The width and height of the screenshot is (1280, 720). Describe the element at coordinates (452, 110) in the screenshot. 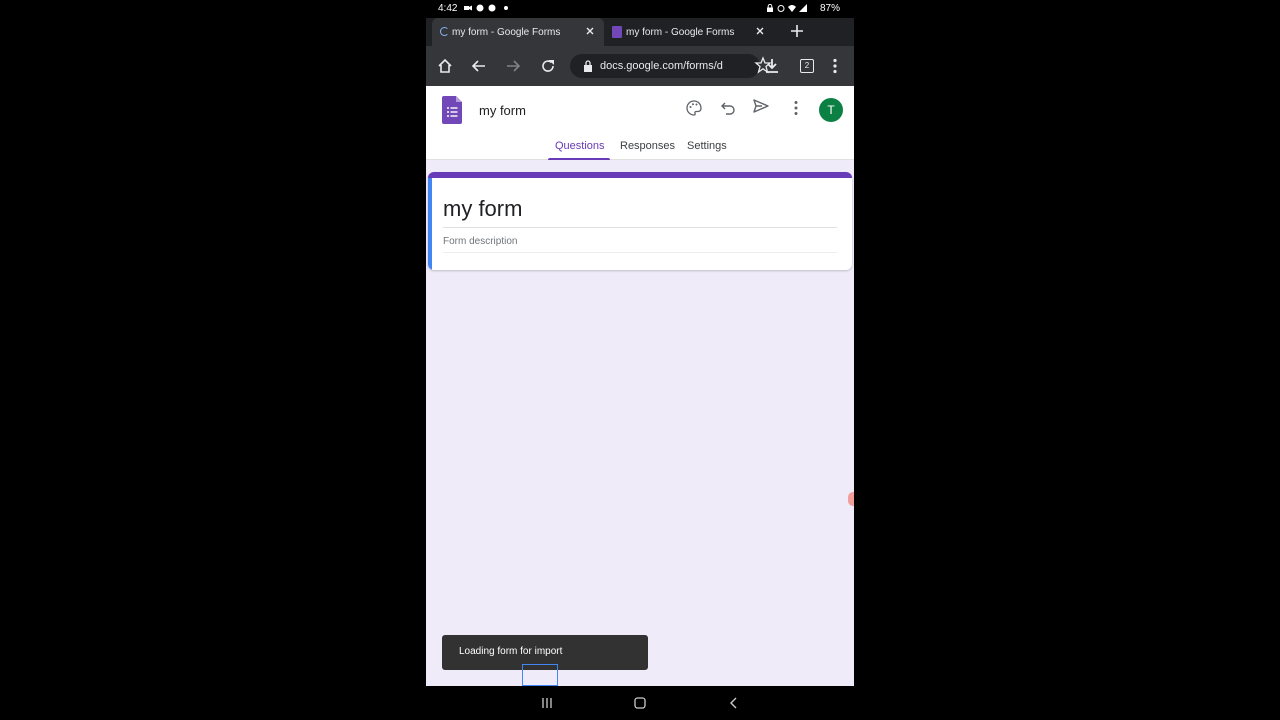

I see `google-forms-logo-icon` at that location.